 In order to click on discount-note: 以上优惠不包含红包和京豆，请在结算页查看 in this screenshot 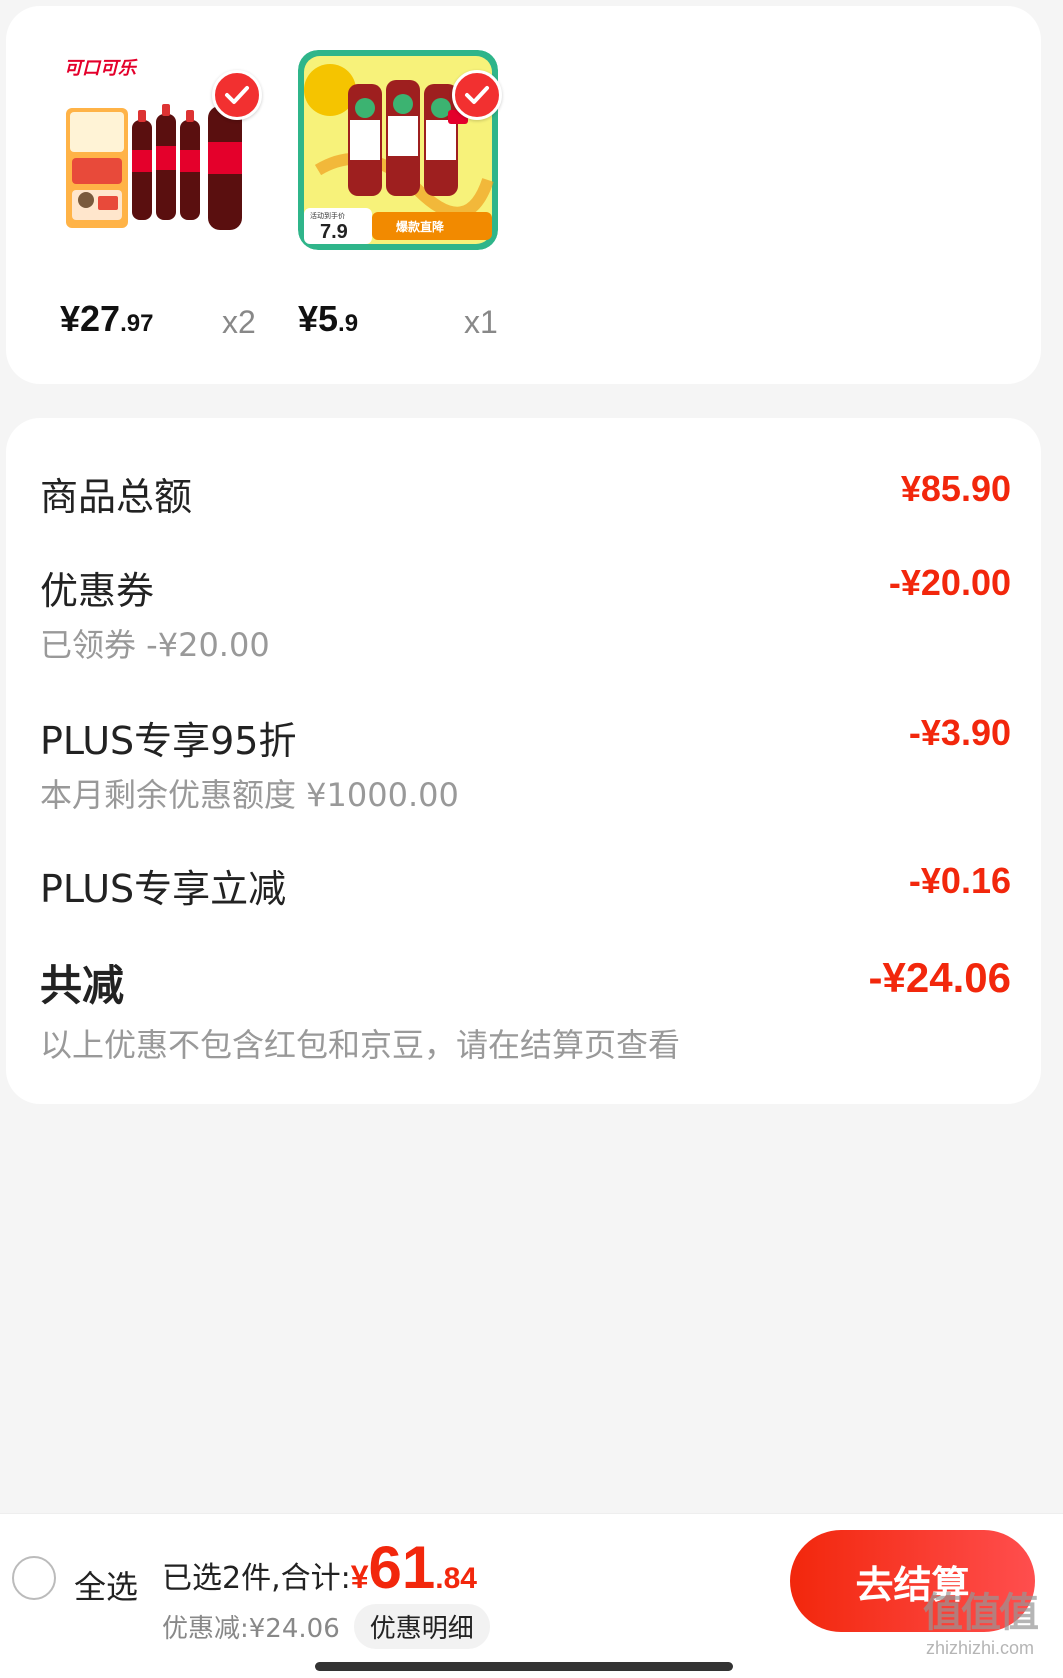, I will do `click(360, 1045)`.